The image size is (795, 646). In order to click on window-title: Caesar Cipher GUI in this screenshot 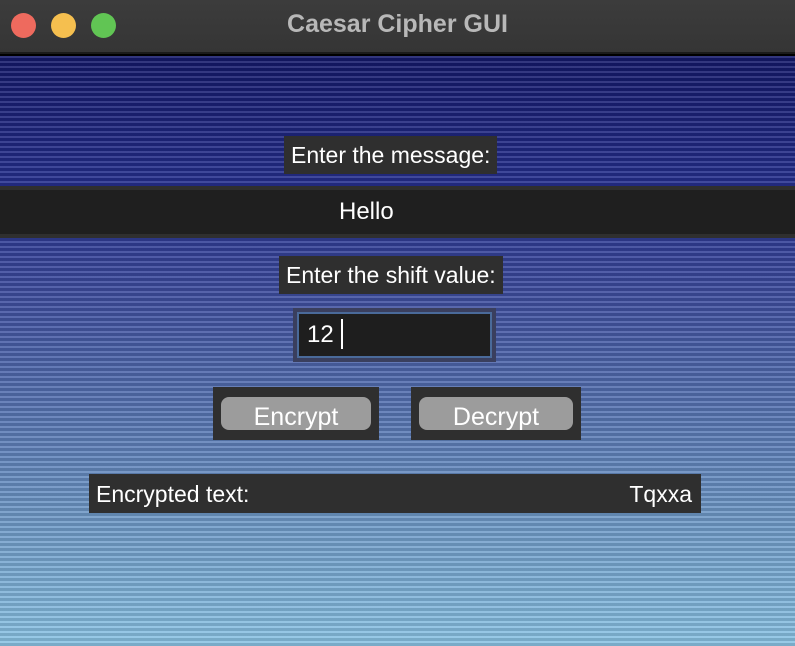, I will do `click(397, 24)`.